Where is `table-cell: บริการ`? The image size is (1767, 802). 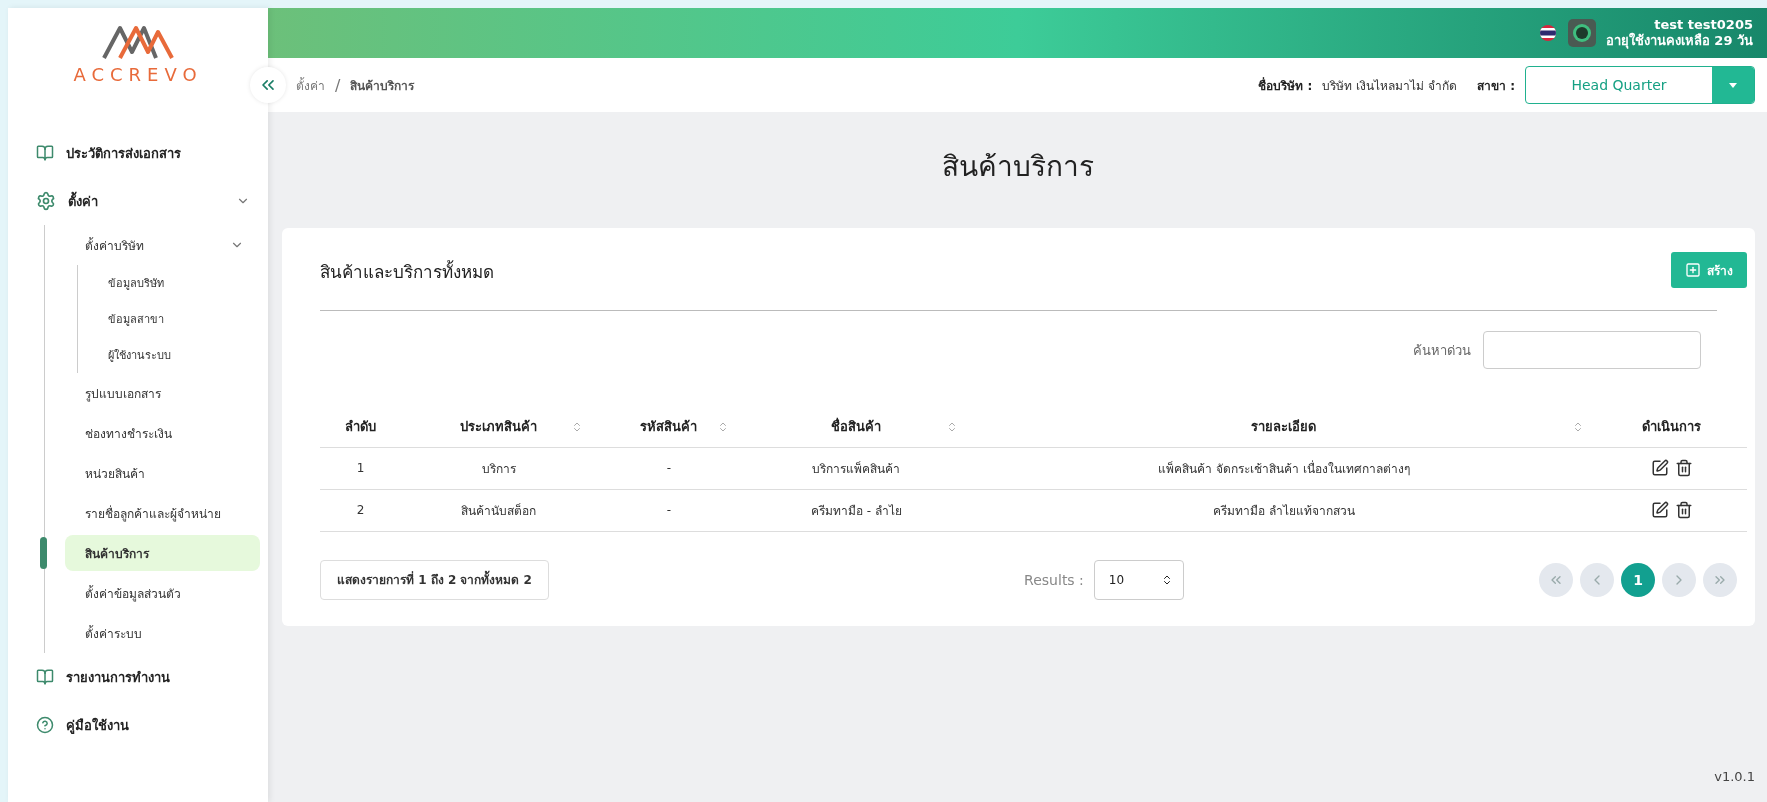 table-cell: บริการ is located at coordinates (499, 468).